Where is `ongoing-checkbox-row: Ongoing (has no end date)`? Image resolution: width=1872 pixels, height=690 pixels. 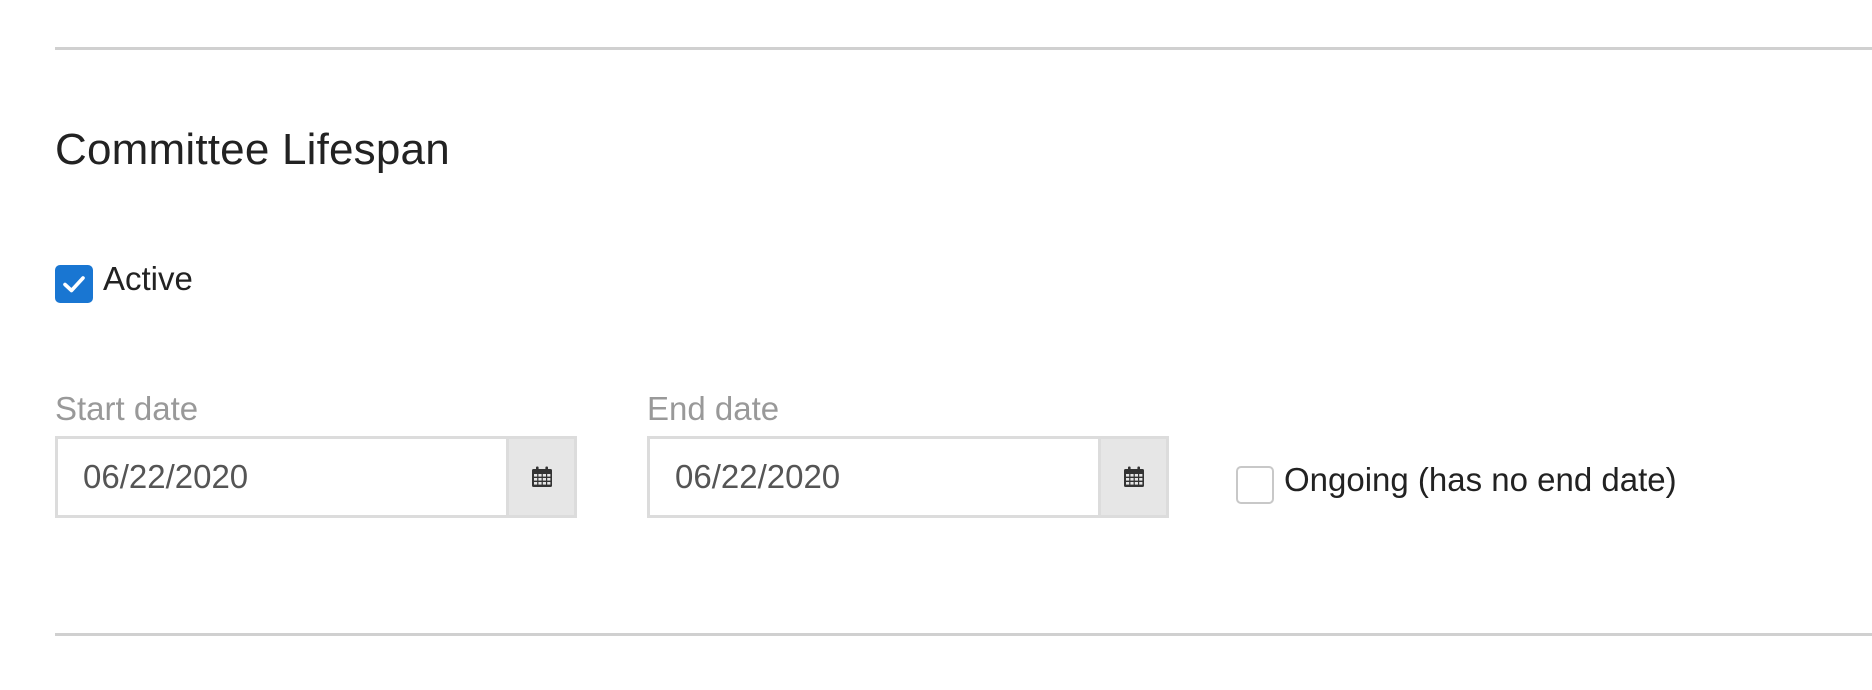
ongoing-checkbox-row: Ongoing (has no end date) is located at coordinates (1456, 482).